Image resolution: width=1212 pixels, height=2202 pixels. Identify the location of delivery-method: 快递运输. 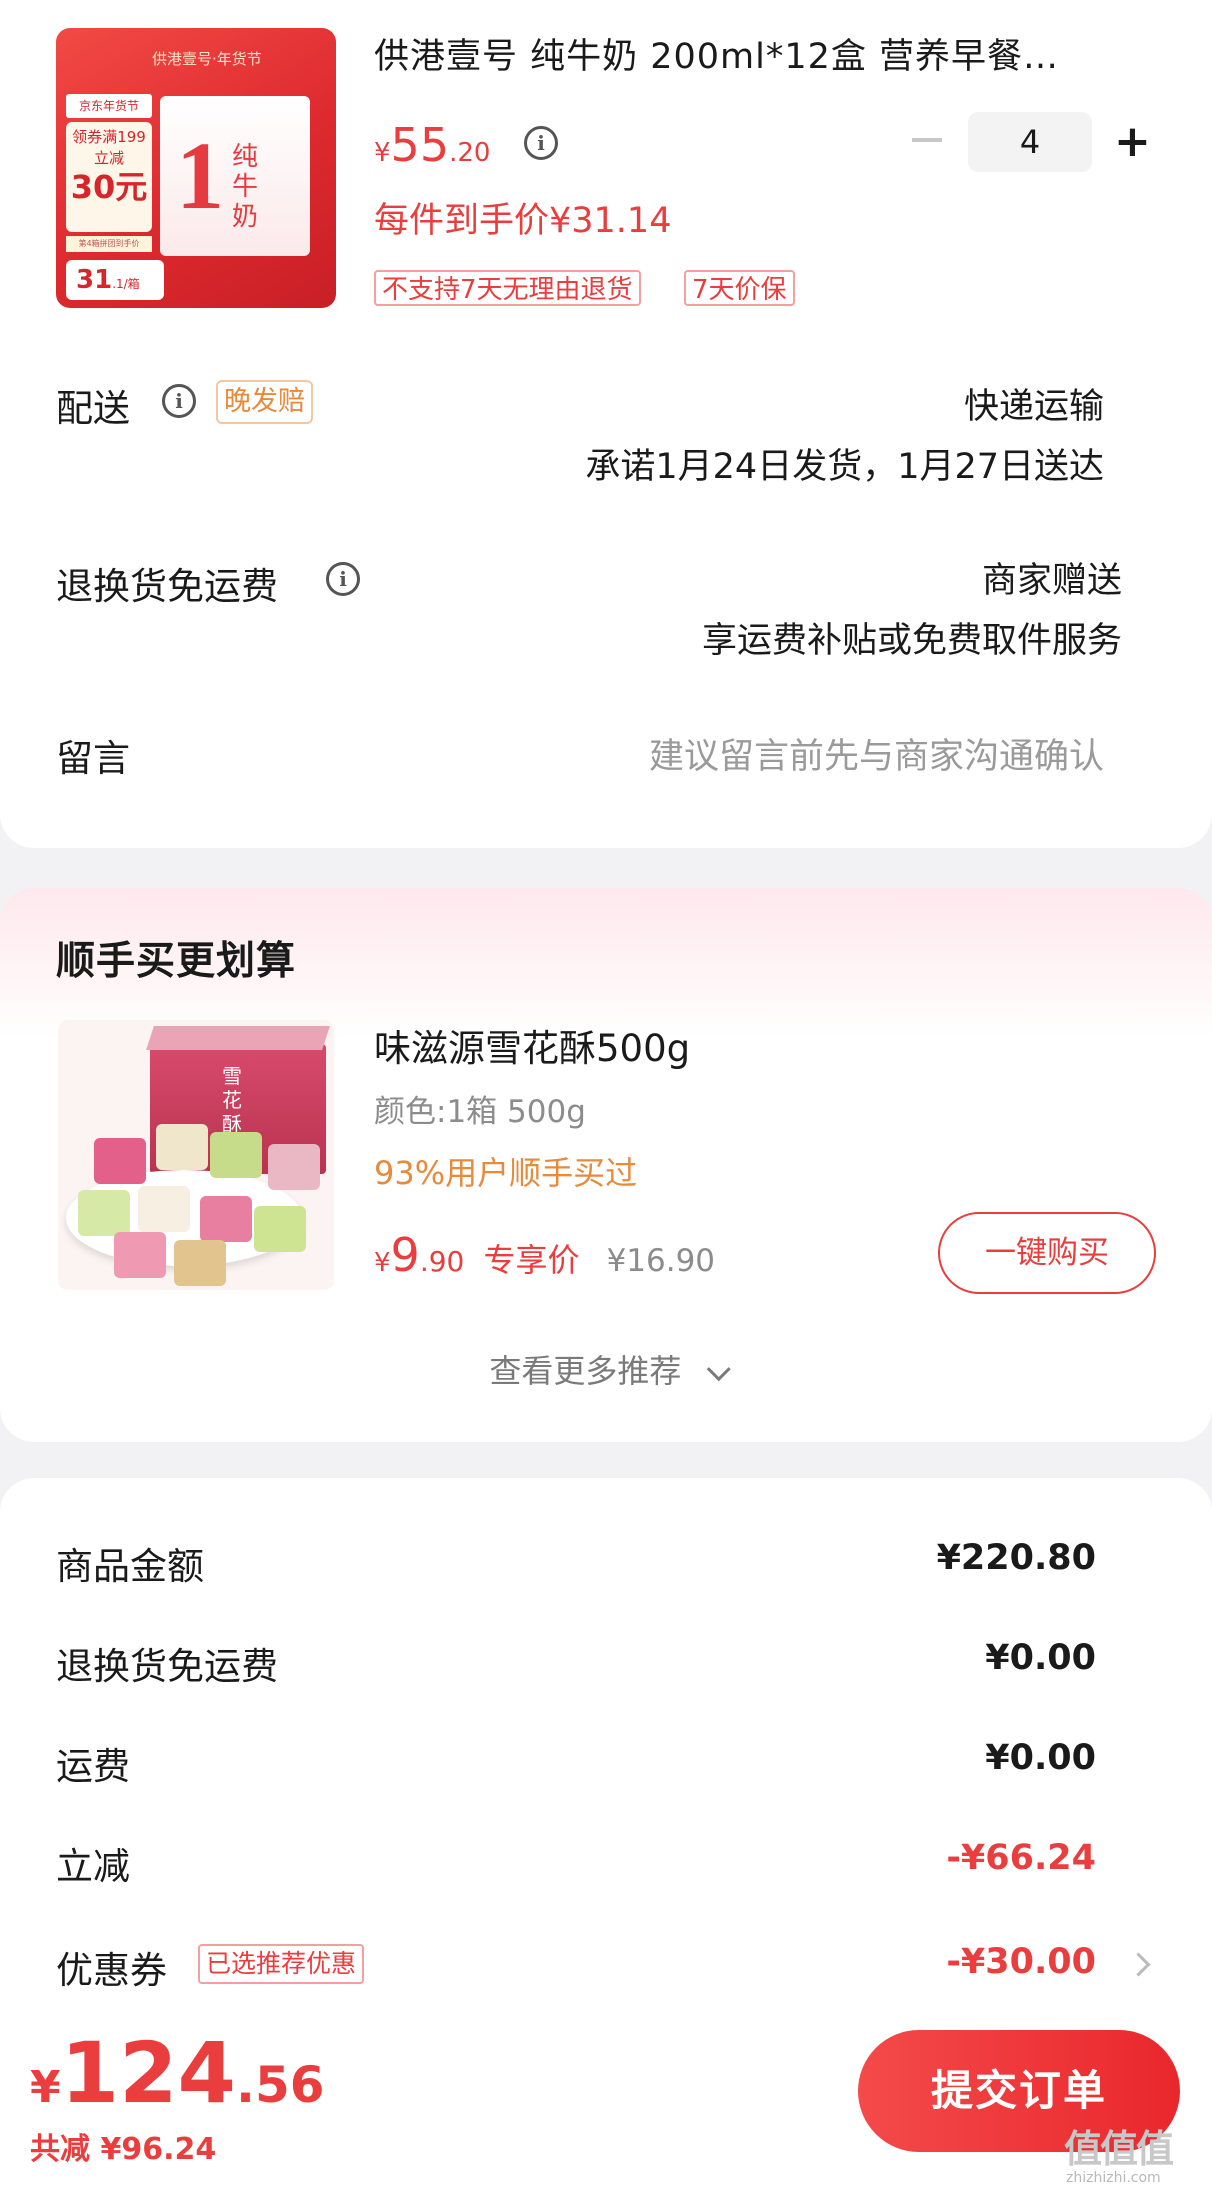
(1034, 403).